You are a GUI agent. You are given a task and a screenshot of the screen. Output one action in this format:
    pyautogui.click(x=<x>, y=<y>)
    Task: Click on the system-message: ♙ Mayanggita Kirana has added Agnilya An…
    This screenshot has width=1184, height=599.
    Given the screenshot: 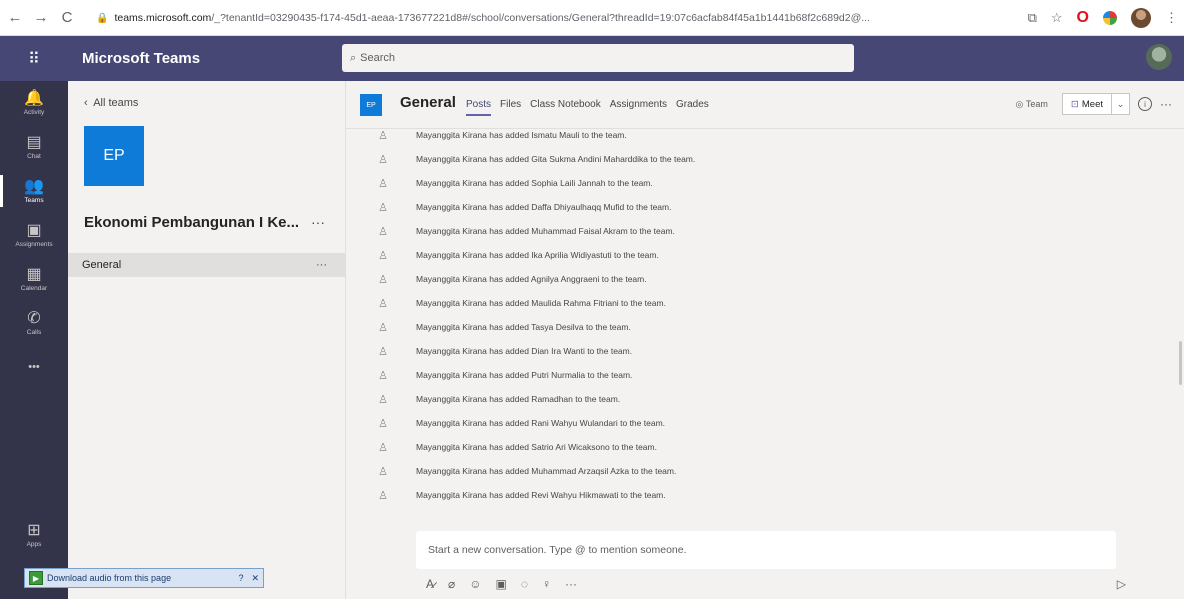 What is the action you would take?
    pyautogui.click(x=511, y=279)
    